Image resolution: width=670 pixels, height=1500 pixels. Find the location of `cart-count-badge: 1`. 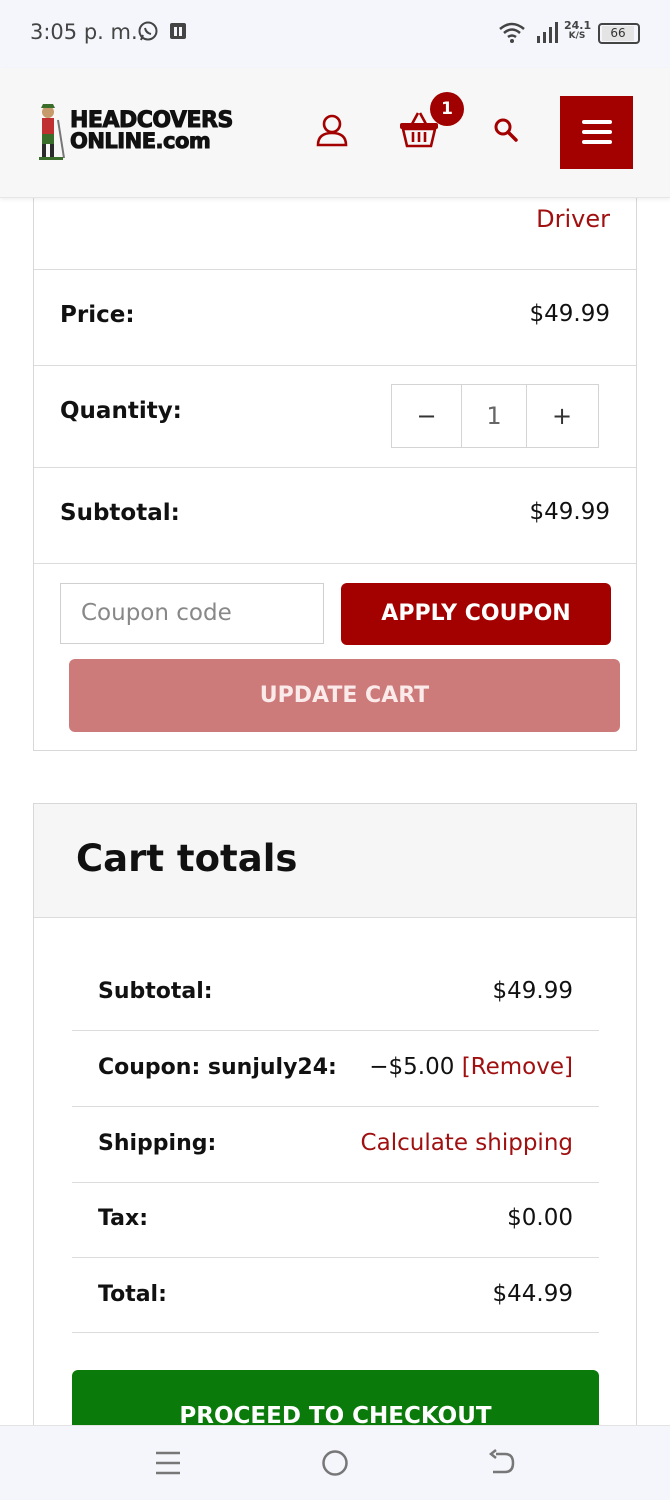

cart-count-badge: 1 is located at coordinates (447, 109).